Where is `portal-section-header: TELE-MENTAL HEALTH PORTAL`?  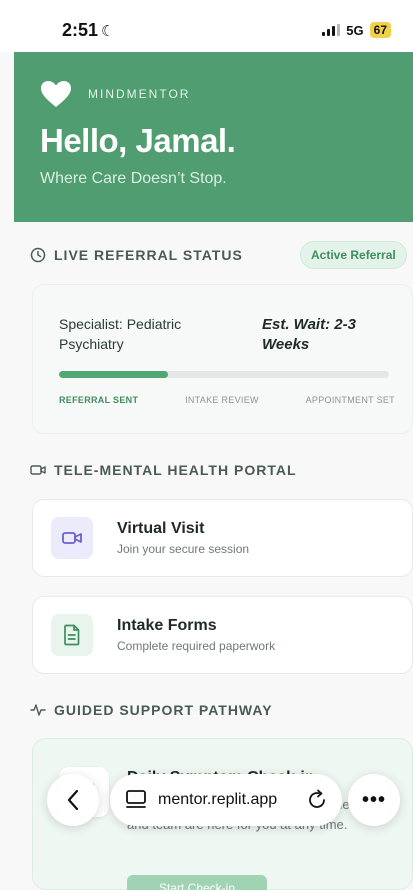
portal-section-header: TELE-MENTAL HEALTH PORTAL is located at coordinates (163, 470).